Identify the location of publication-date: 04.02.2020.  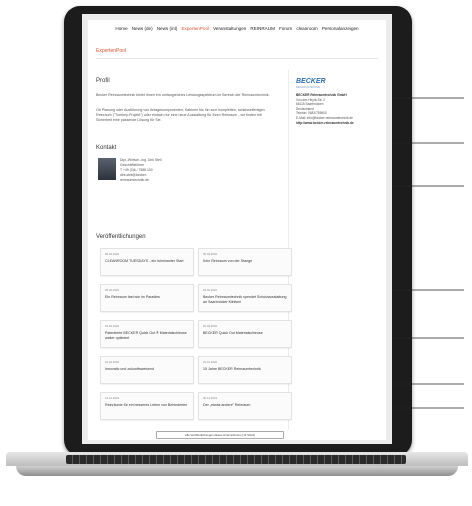
(210, 290).